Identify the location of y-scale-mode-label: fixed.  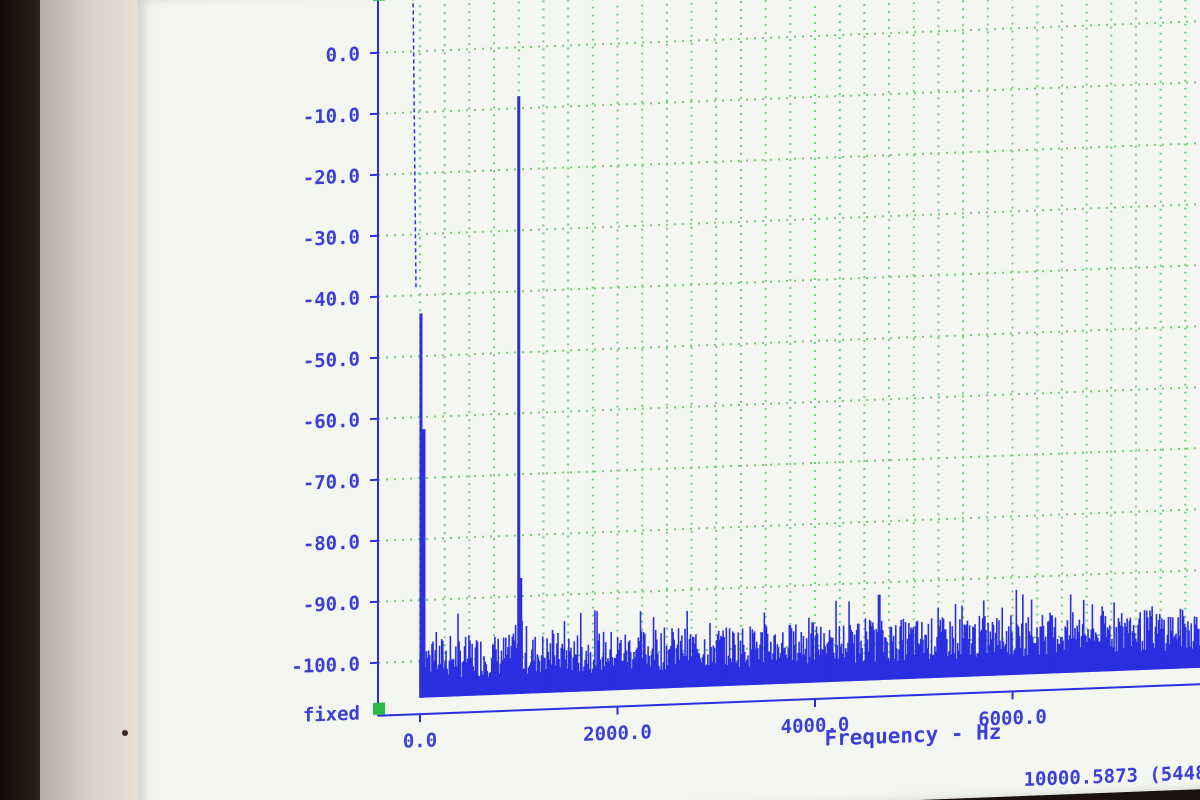
(331, 714).